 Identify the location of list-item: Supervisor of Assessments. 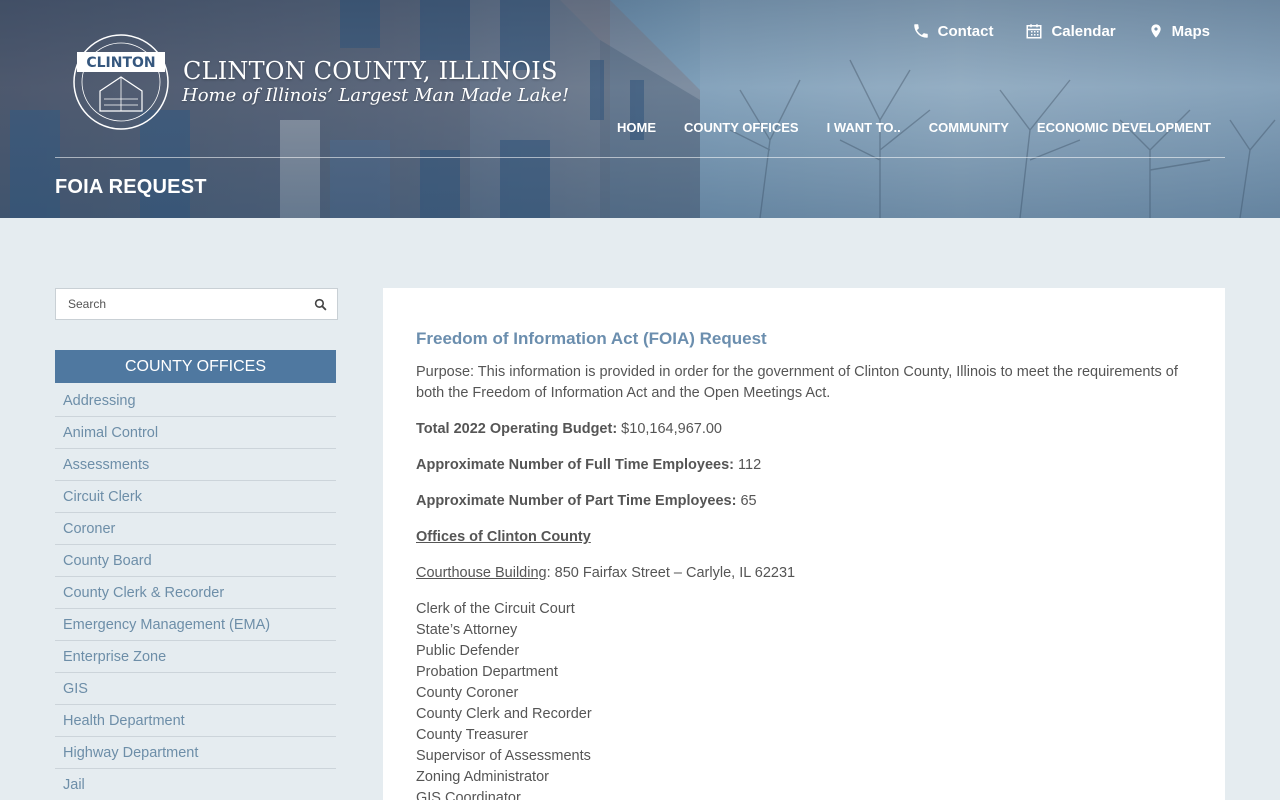
(503, 756).